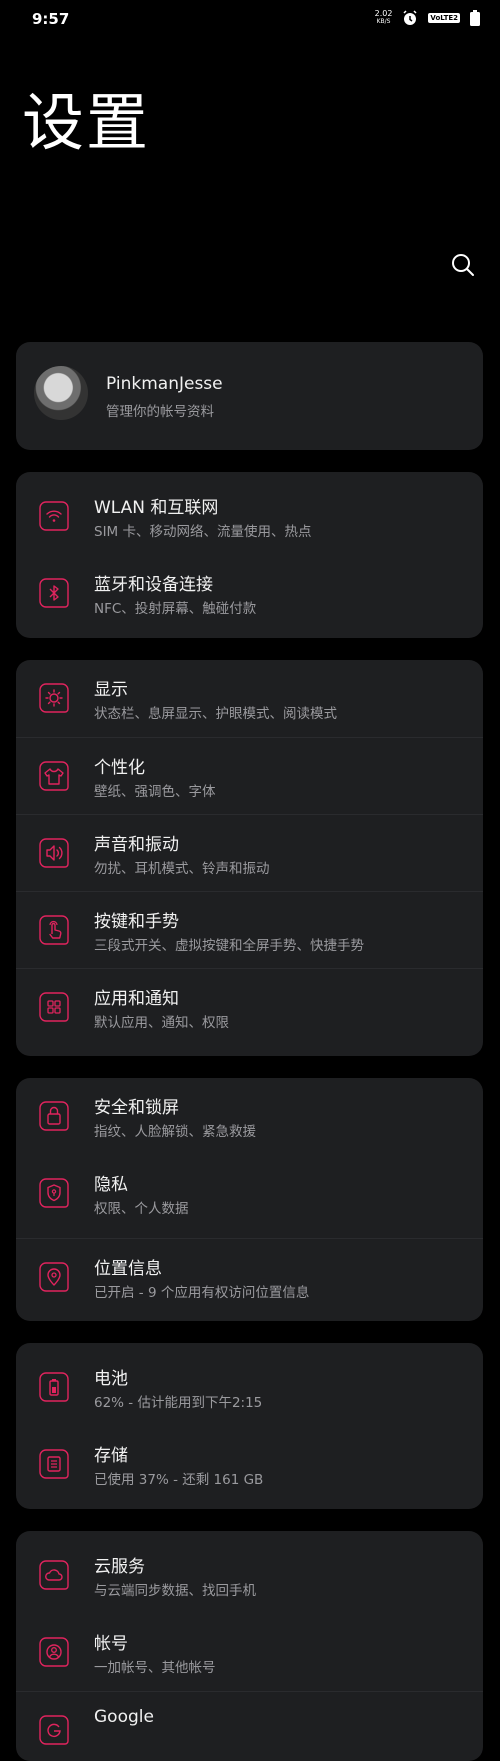 This screenshot has height=1761, width=500. What do you see at coordinates (136, 1108) in the screenshot?
I see `settings-item-title: 安全和锁屏` at bounding box center [136, 1108].